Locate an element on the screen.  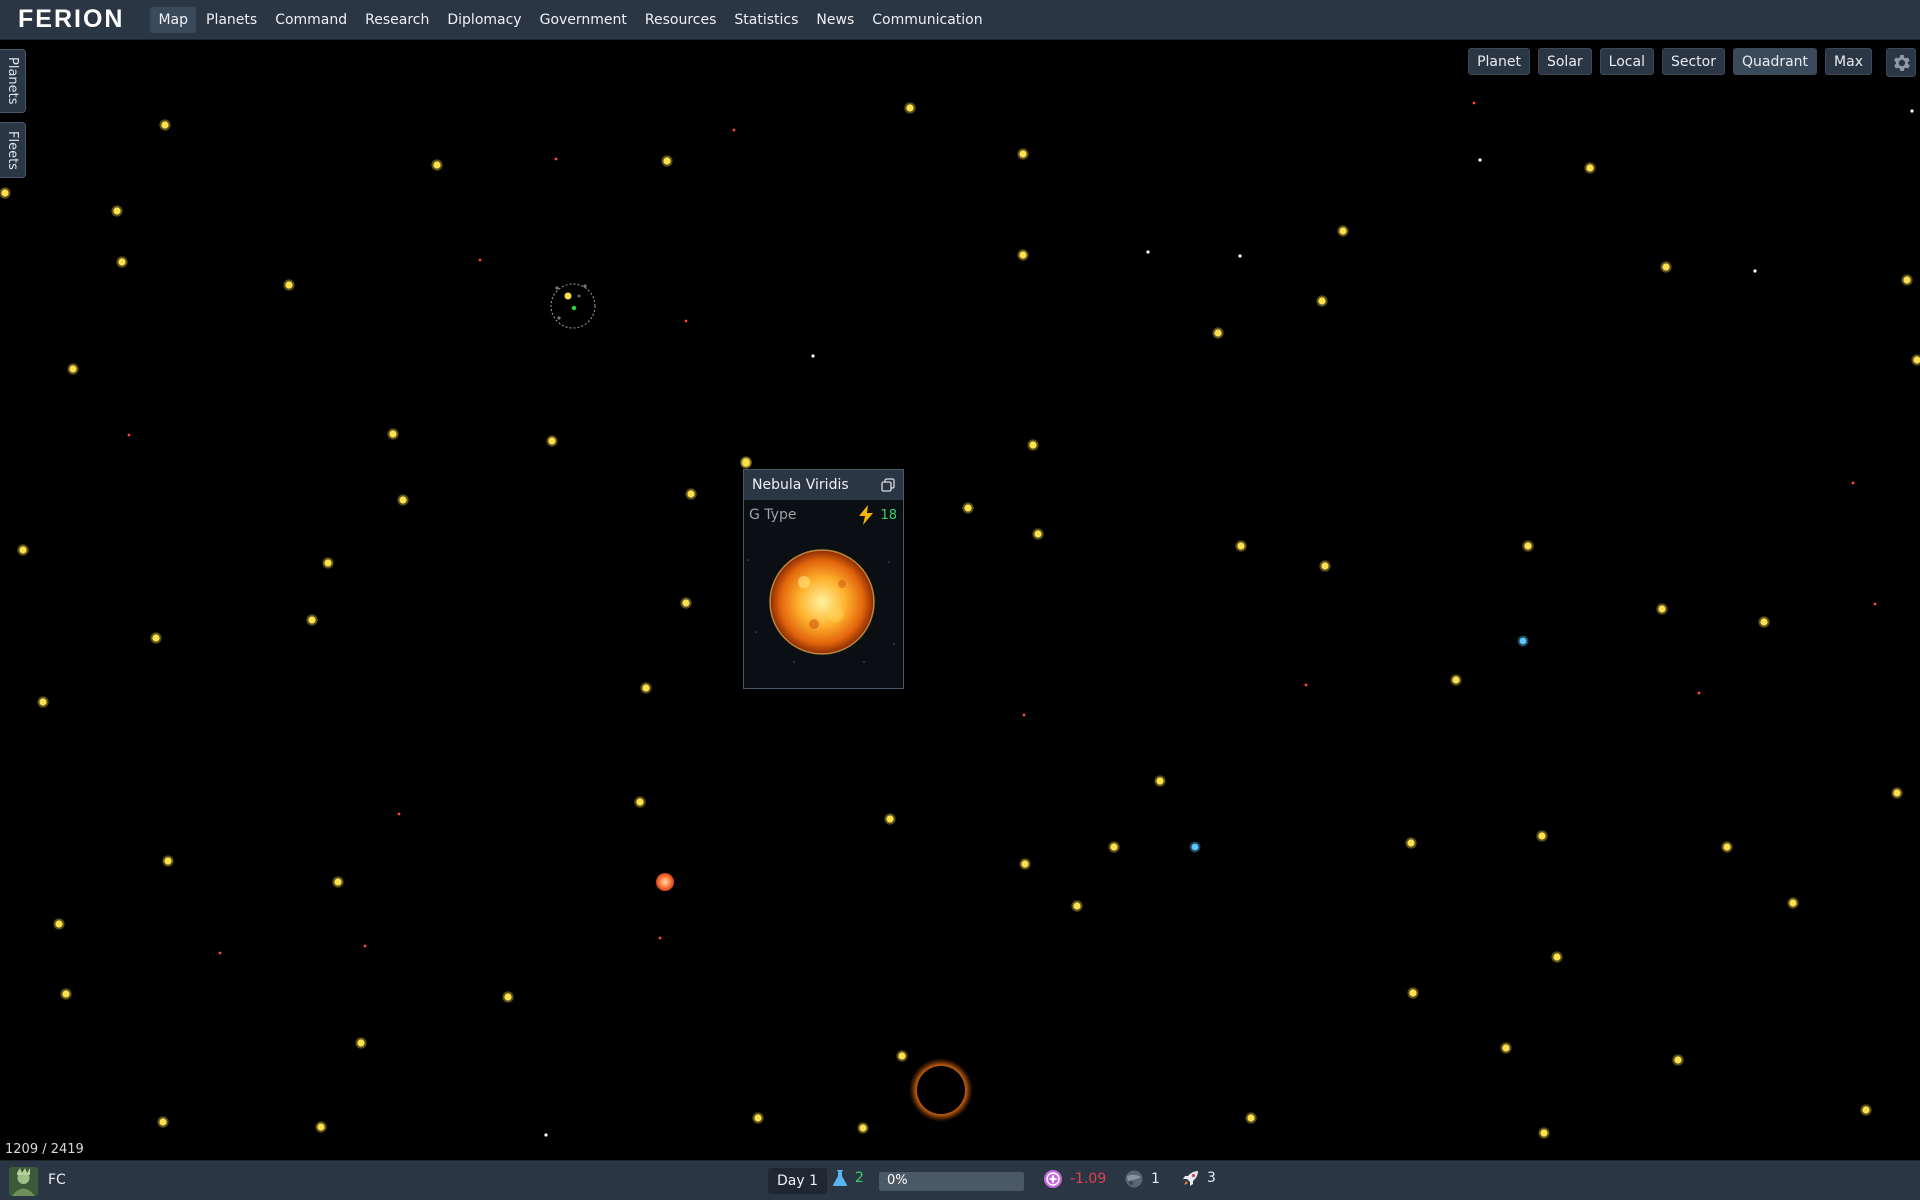
nav-item-news: News is located at coordinates (835, 20).